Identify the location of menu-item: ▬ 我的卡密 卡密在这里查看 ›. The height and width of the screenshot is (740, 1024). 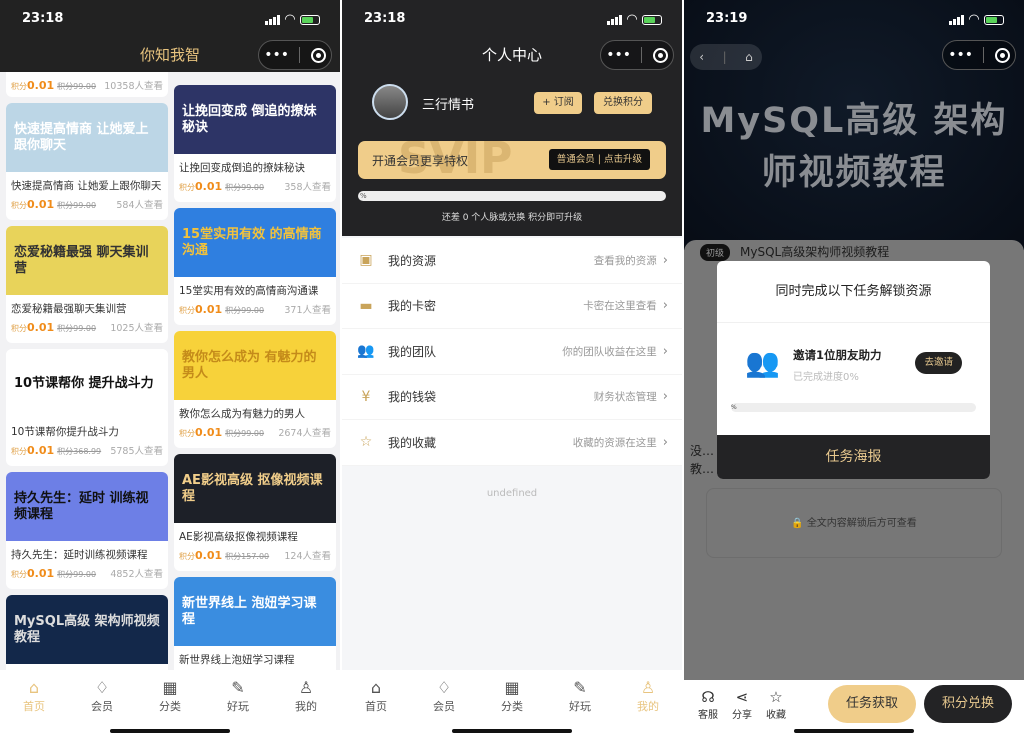
(512, 306).